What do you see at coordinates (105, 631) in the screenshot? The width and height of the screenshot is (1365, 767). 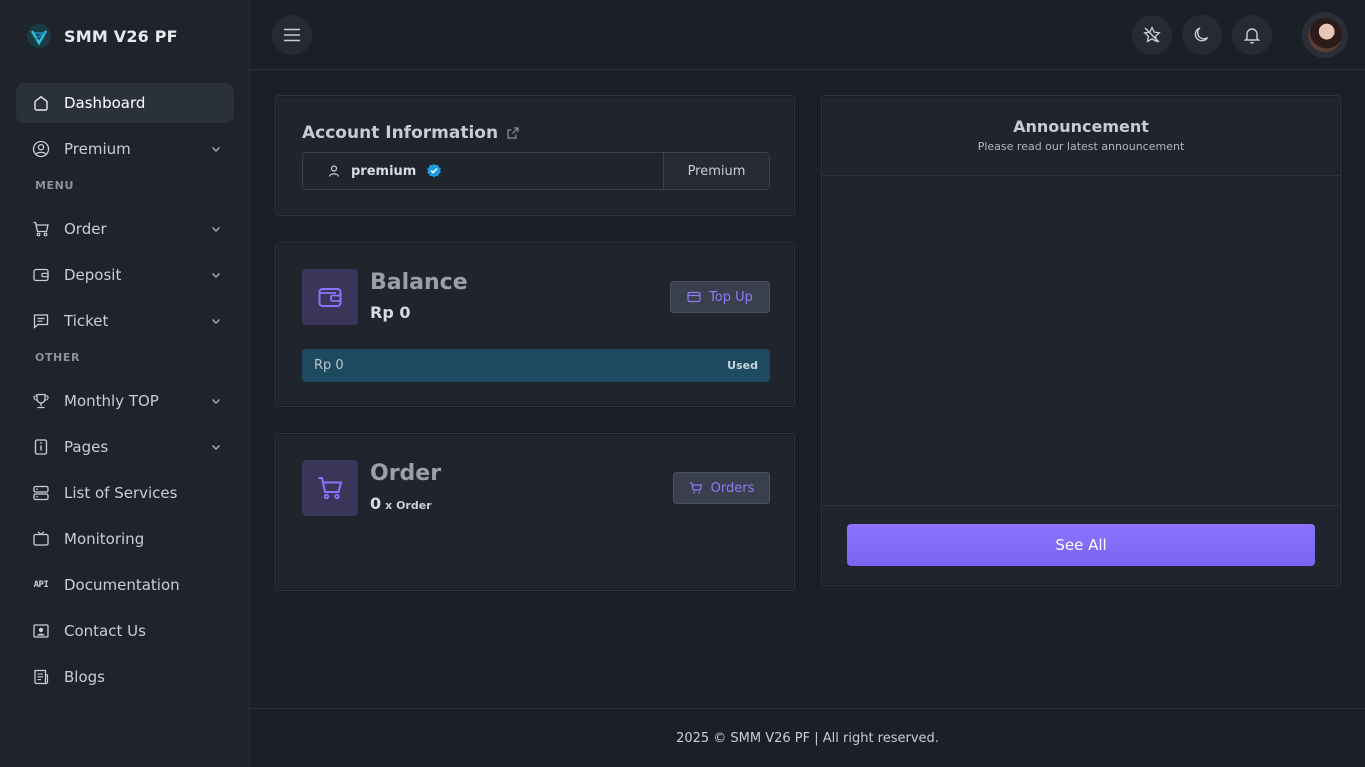 I see `sidebar-item-label: Contact Us` at bounding box center [105, 631].